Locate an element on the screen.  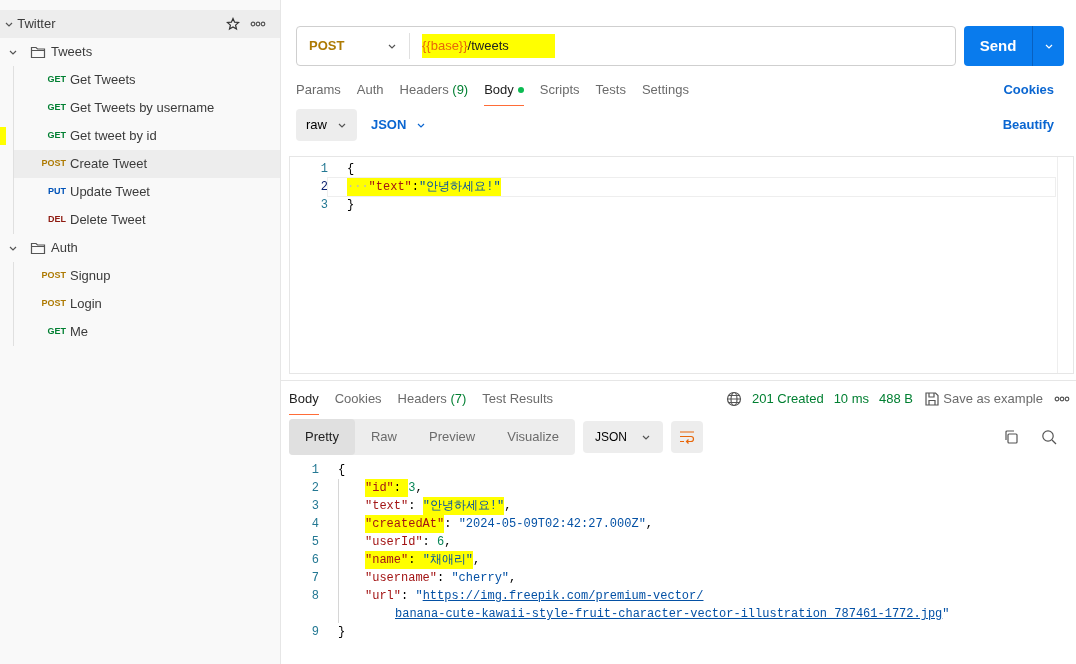
line-number: 8 is located at coordinates (314, 596).